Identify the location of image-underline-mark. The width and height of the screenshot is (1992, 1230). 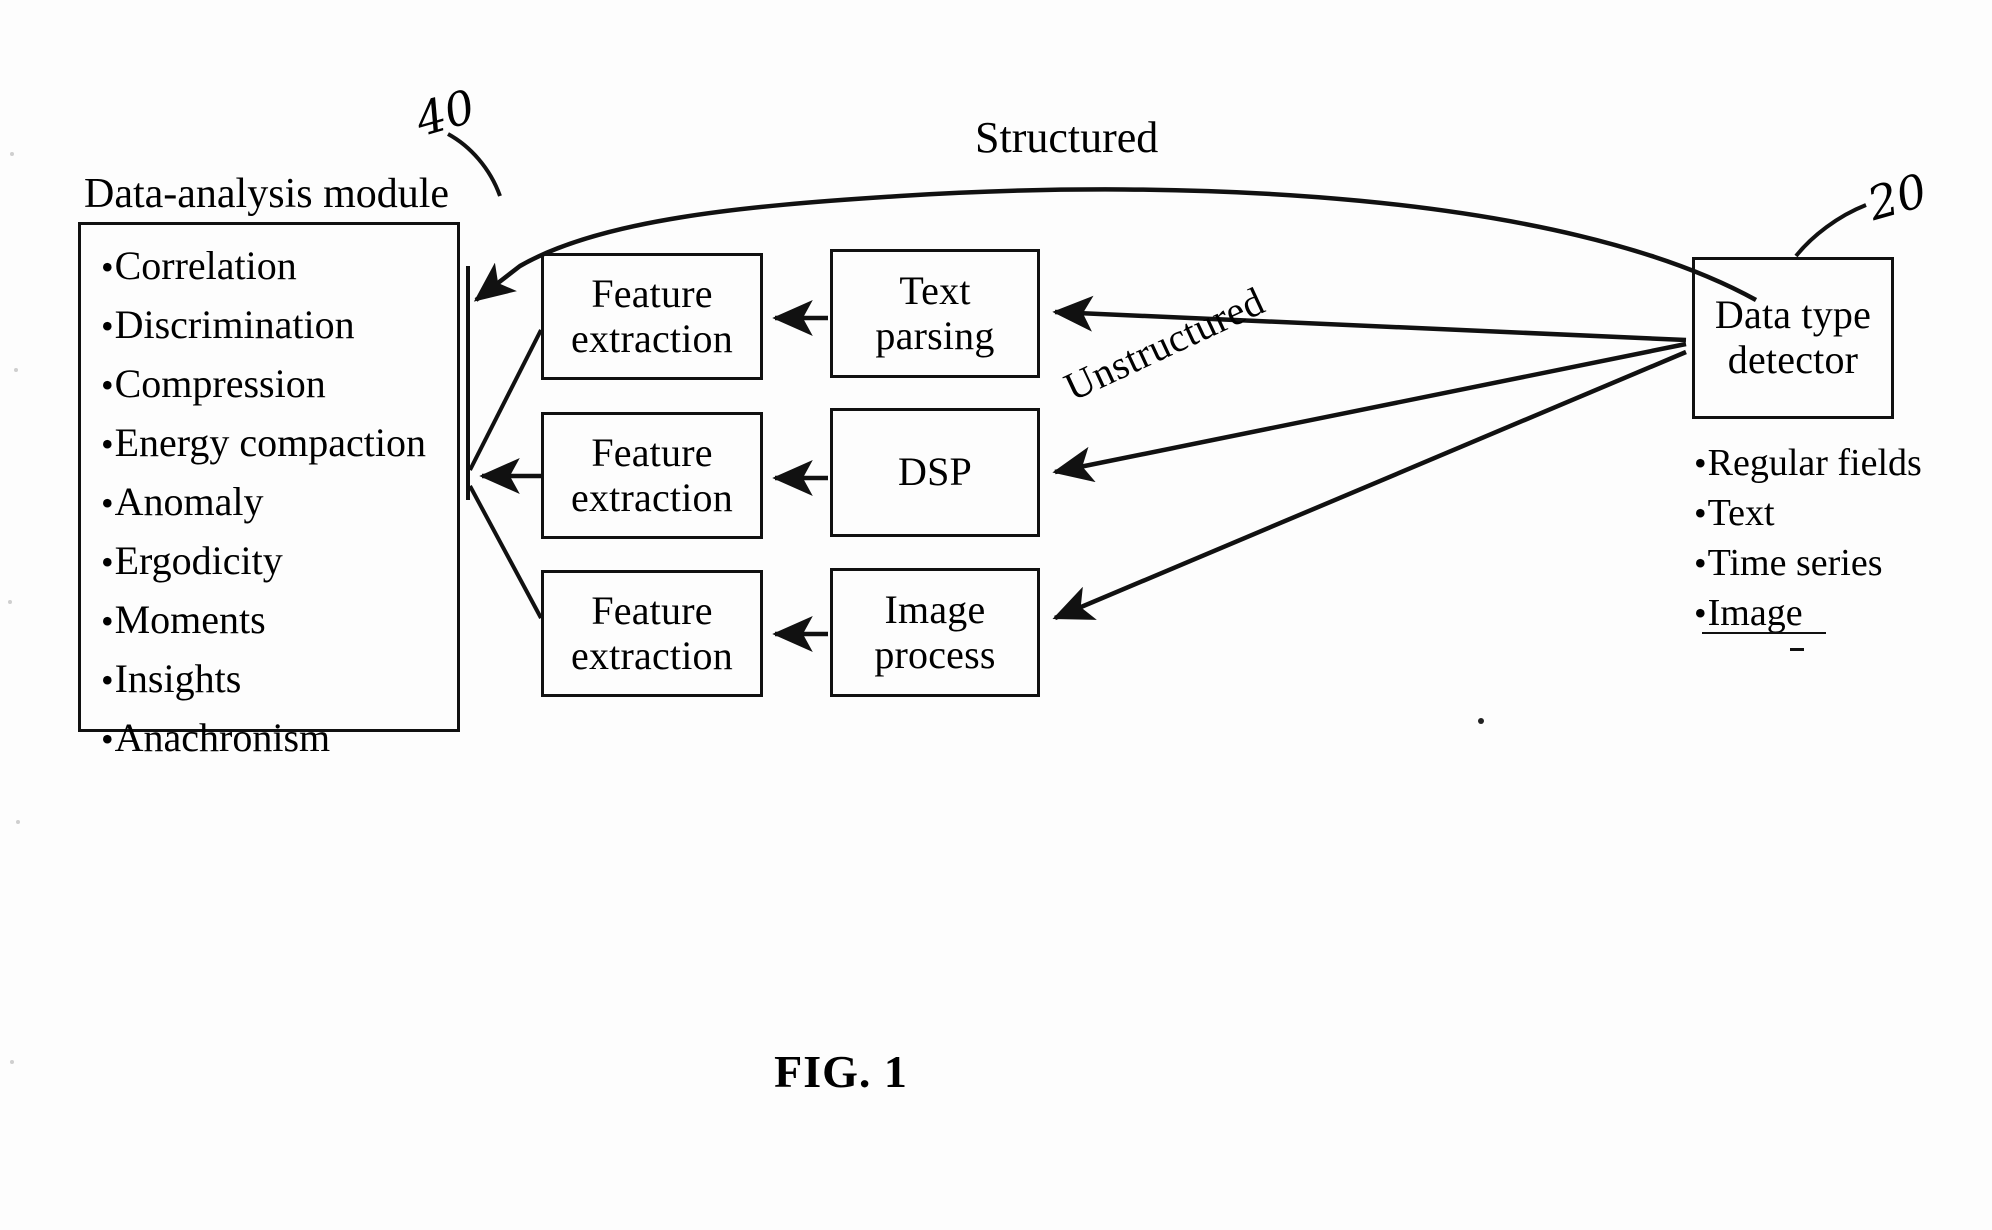
(1764, 633).